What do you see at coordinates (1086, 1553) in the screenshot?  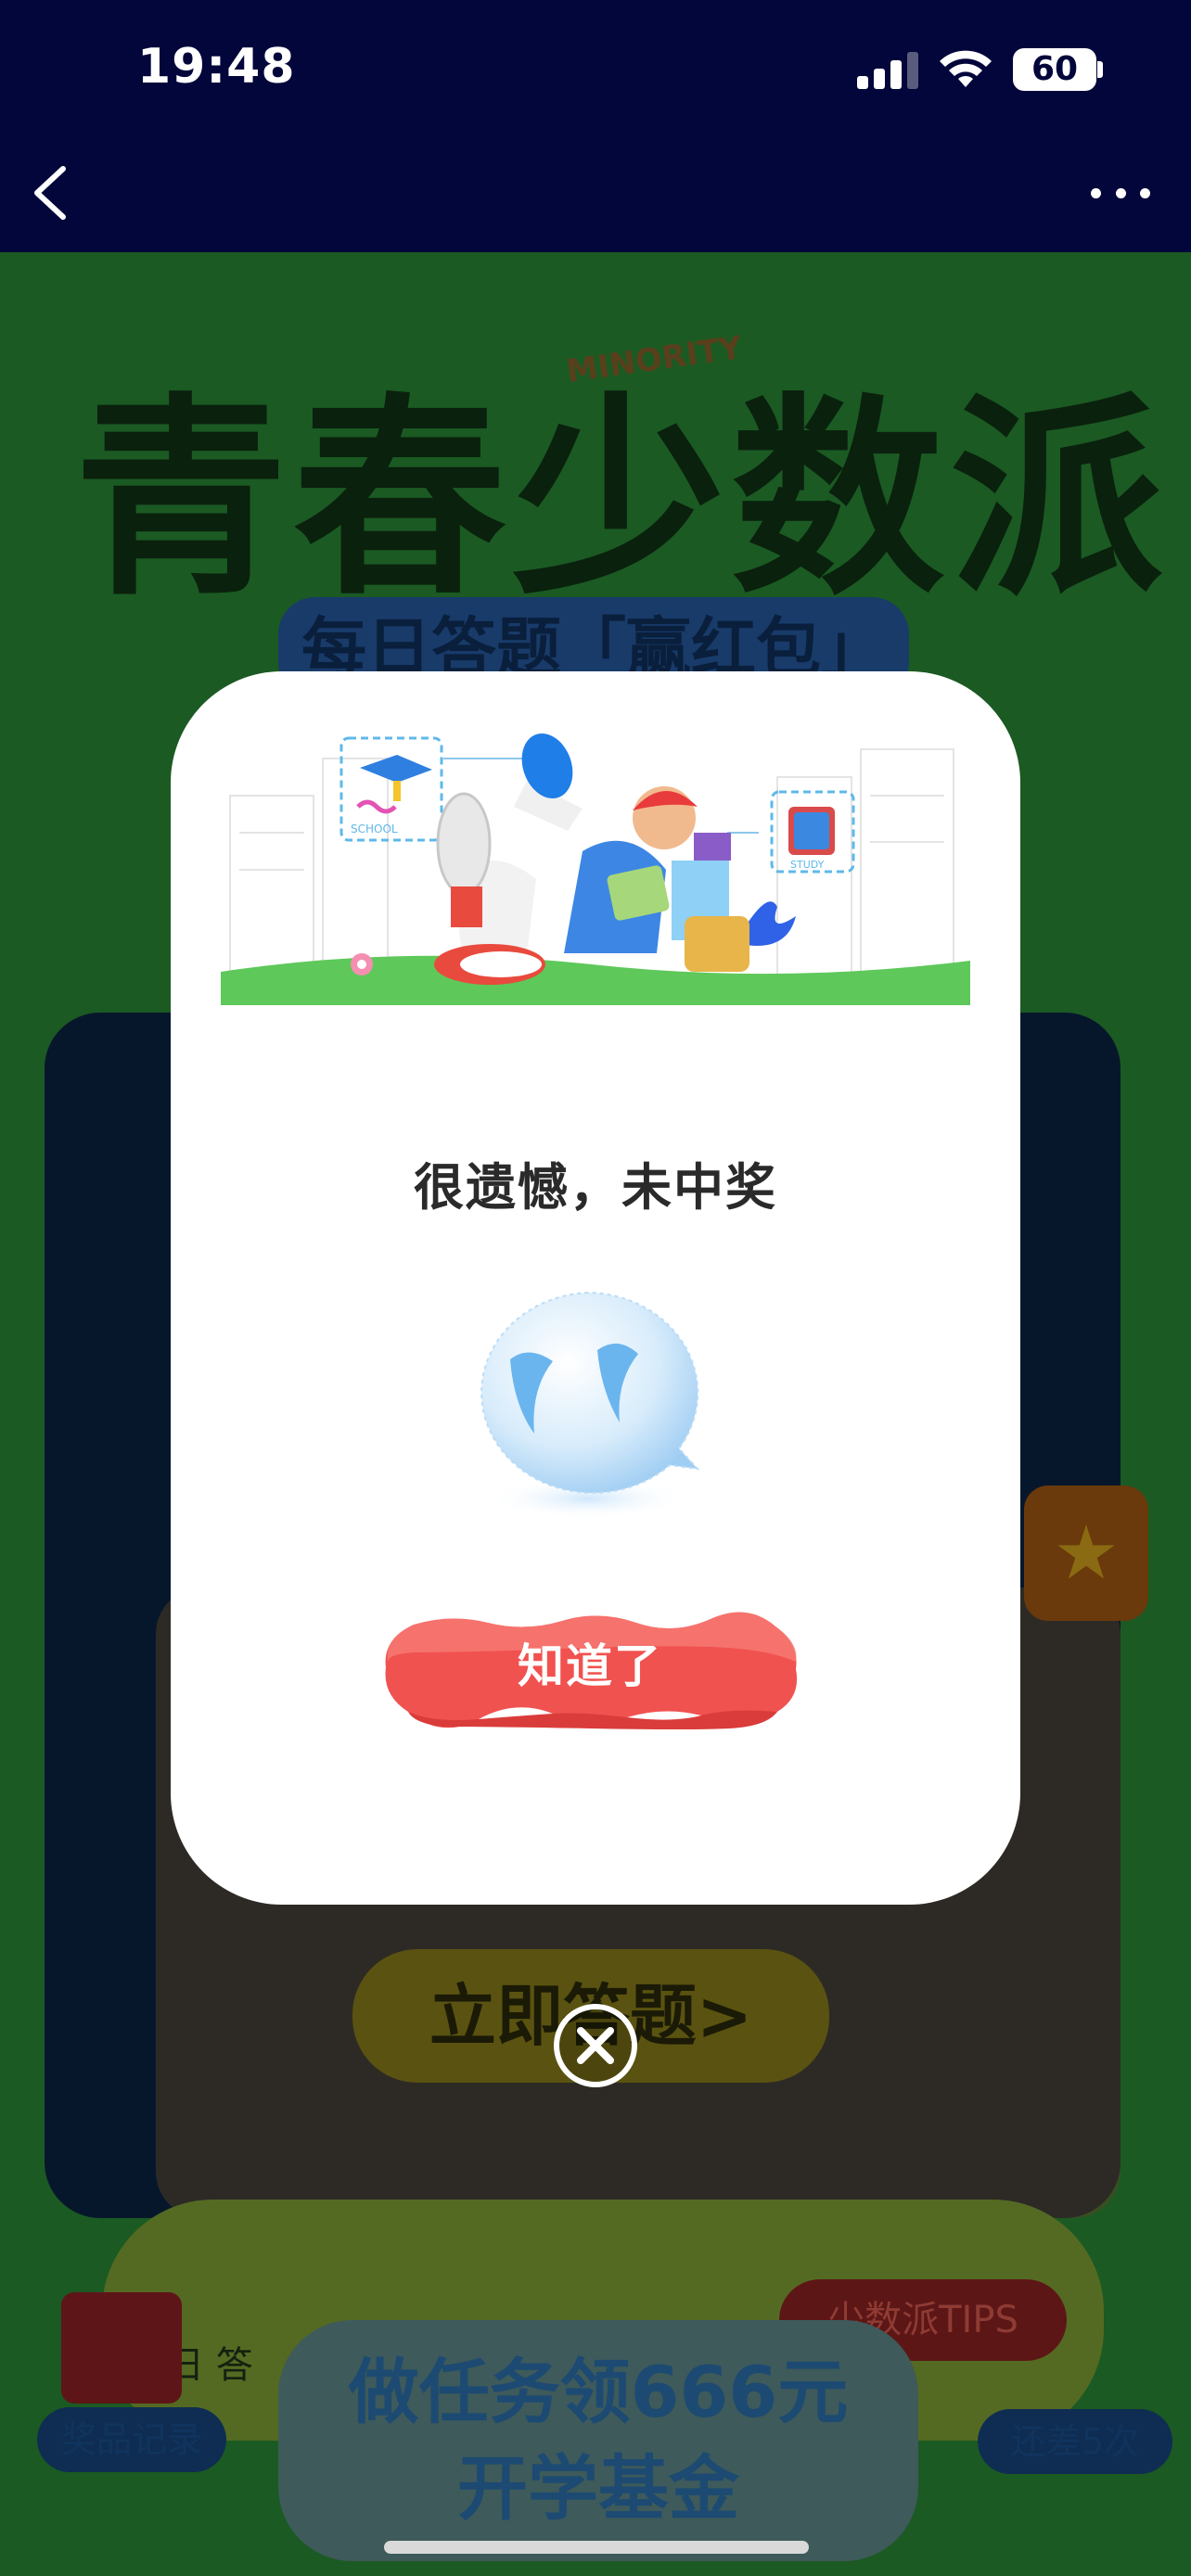 I see `star-tab-icon: ★` at bounding box center [1086, 1553].